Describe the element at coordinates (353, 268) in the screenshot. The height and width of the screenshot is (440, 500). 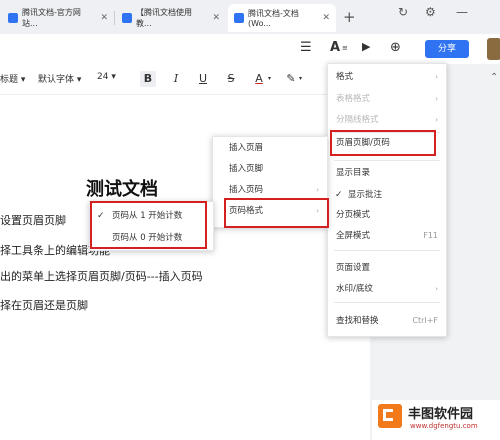
I see `menu-item-label: 页面设置` at that location.